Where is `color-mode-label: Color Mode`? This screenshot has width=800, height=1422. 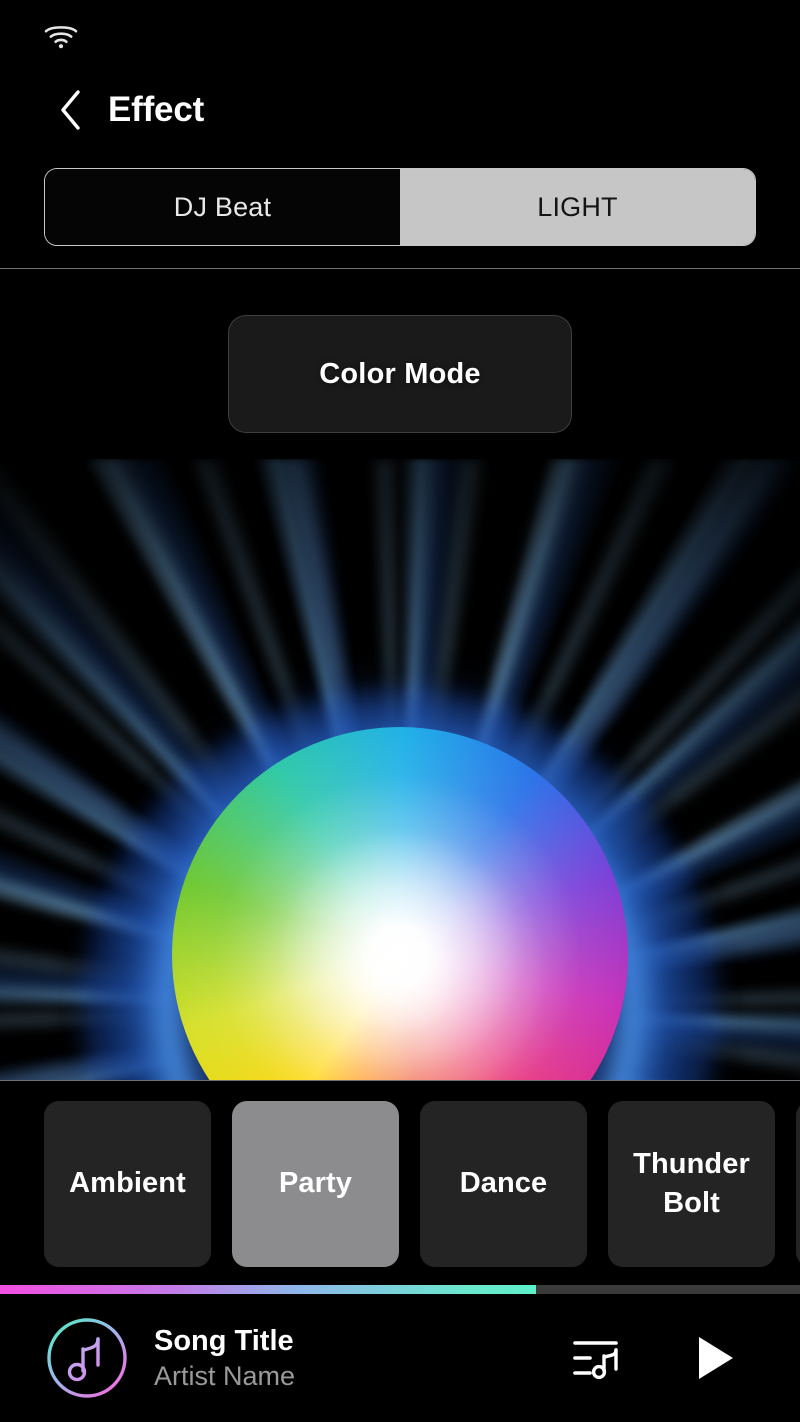 color-mode-label: Color Mode is located at coordinates (400, 373).